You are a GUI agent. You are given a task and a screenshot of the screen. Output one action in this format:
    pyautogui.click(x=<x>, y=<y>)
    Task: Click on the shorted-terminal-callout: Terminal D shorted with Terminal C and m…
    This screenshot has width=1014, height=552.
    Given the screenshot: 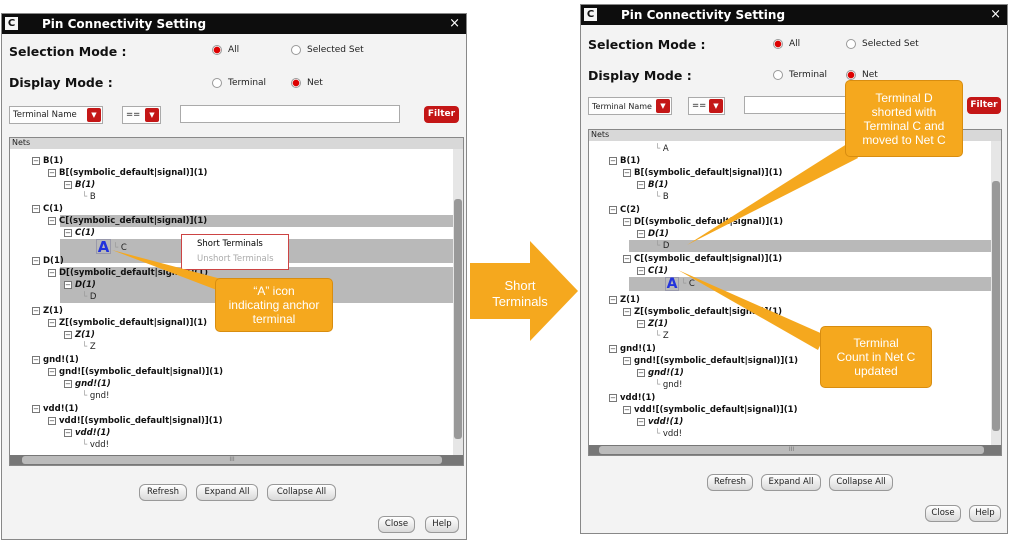 What is the action you would take?
    pyautogui.click(x=904, y=118)
    